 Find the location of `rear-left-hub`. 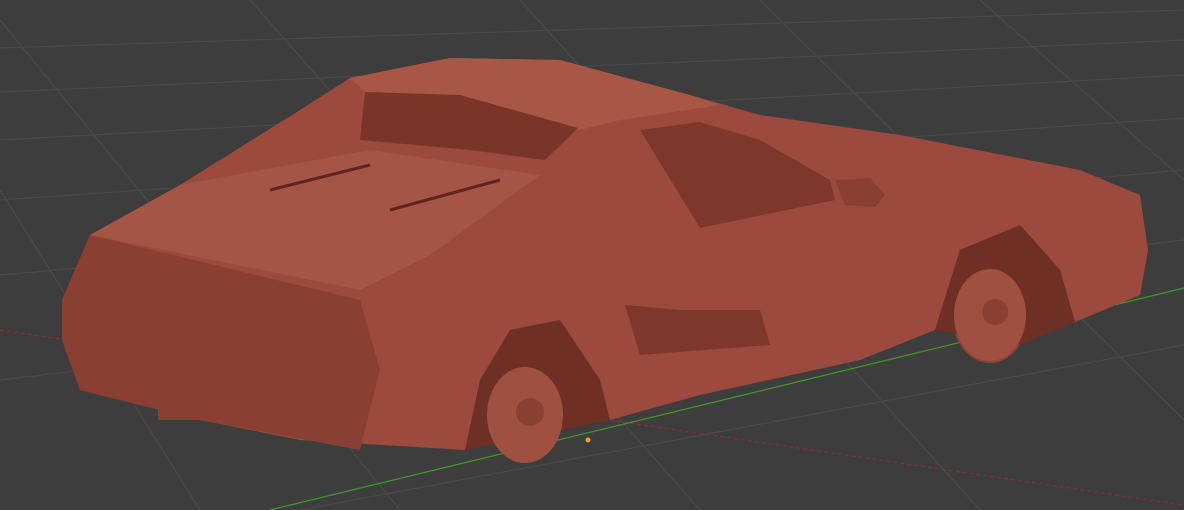

rear-left-hub is located at coordinates (530, 412).